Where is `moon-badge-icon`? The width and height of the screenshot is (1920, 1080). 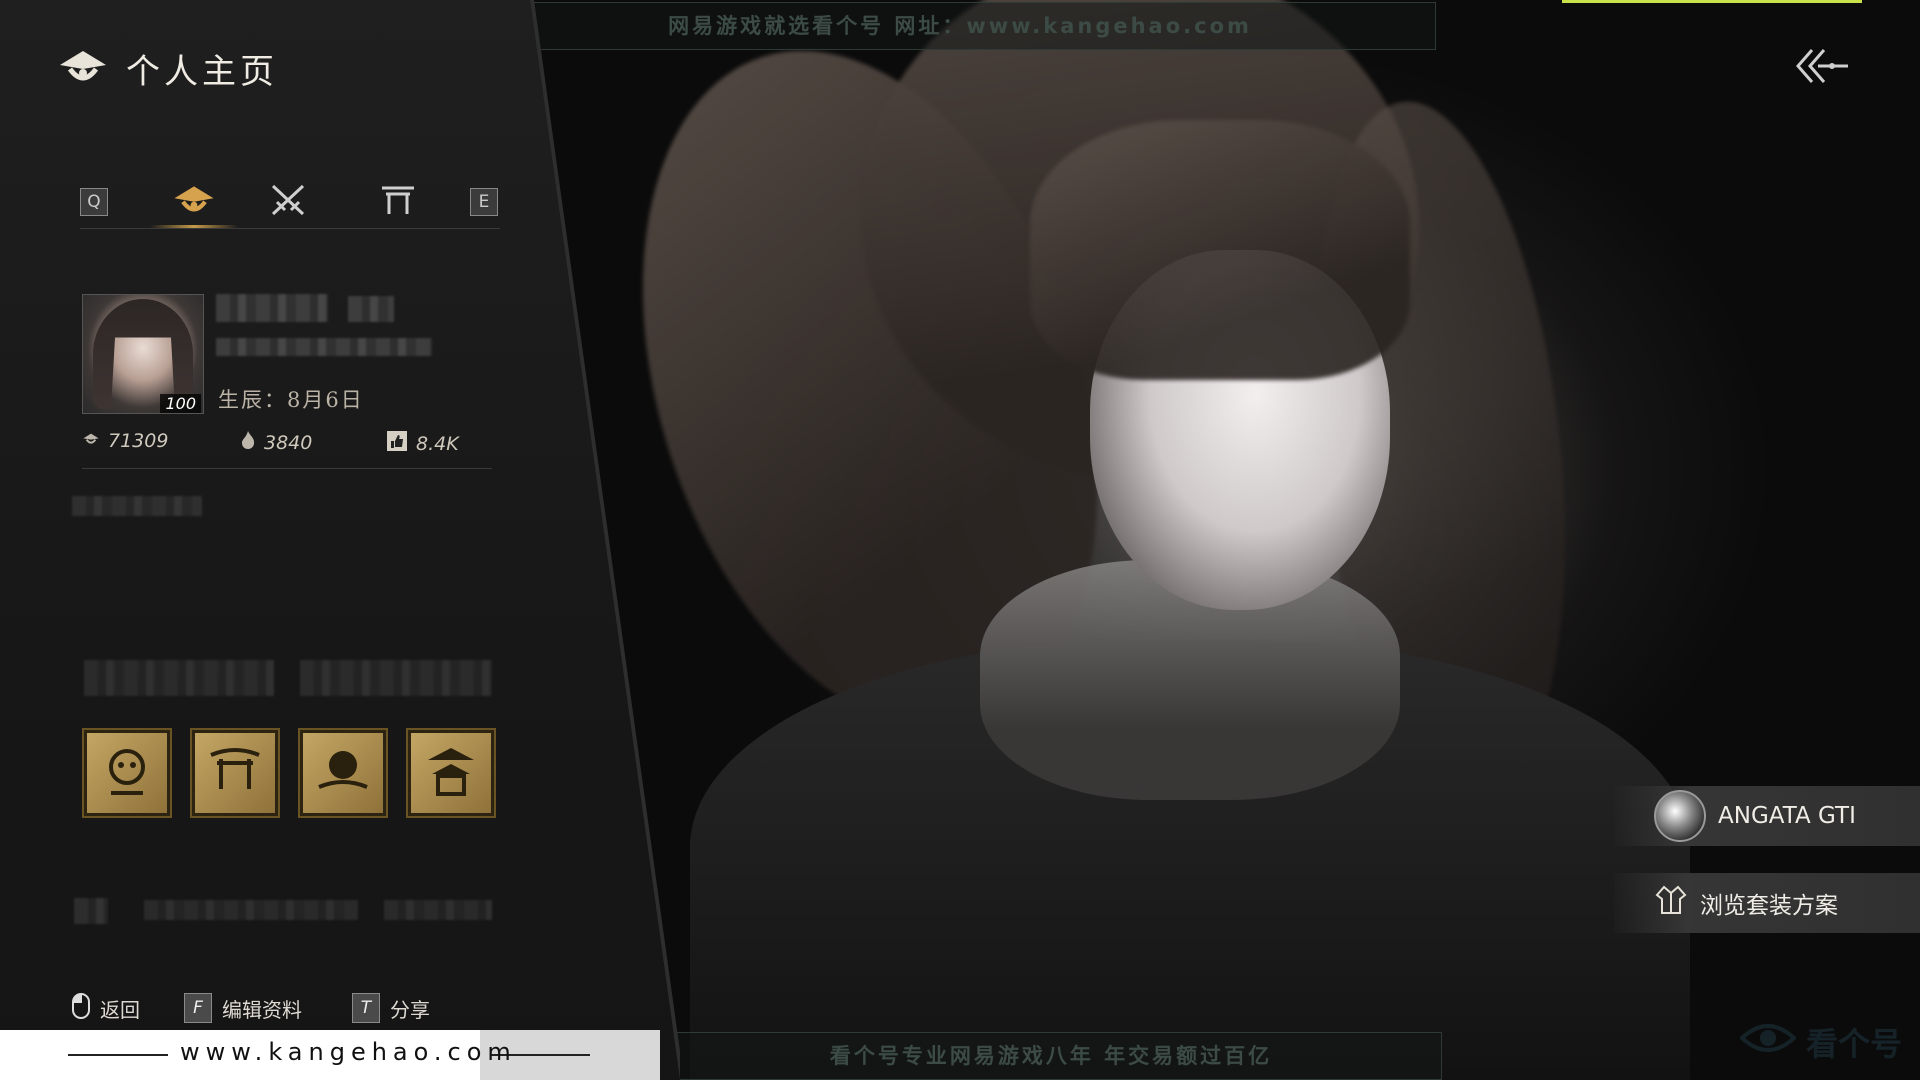 moon-badge-icon is located at coordinates (343, 773).